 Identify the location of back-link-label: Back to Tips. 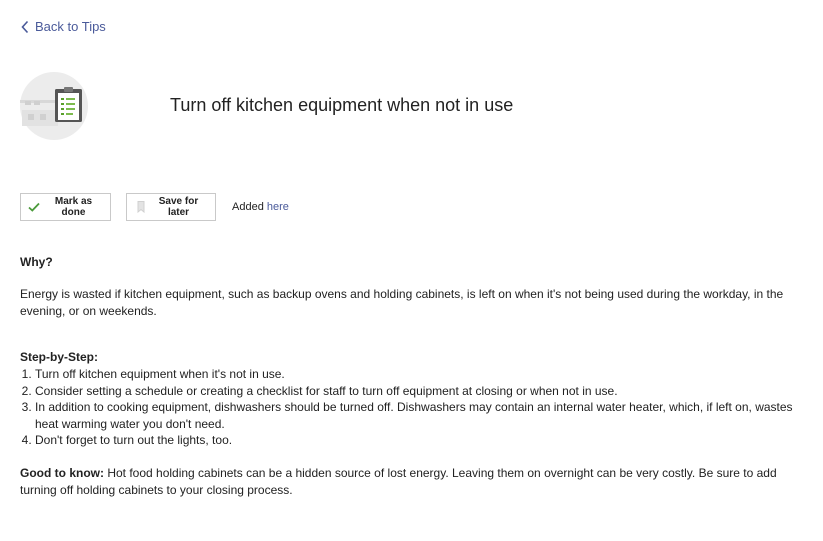
(70, 26).